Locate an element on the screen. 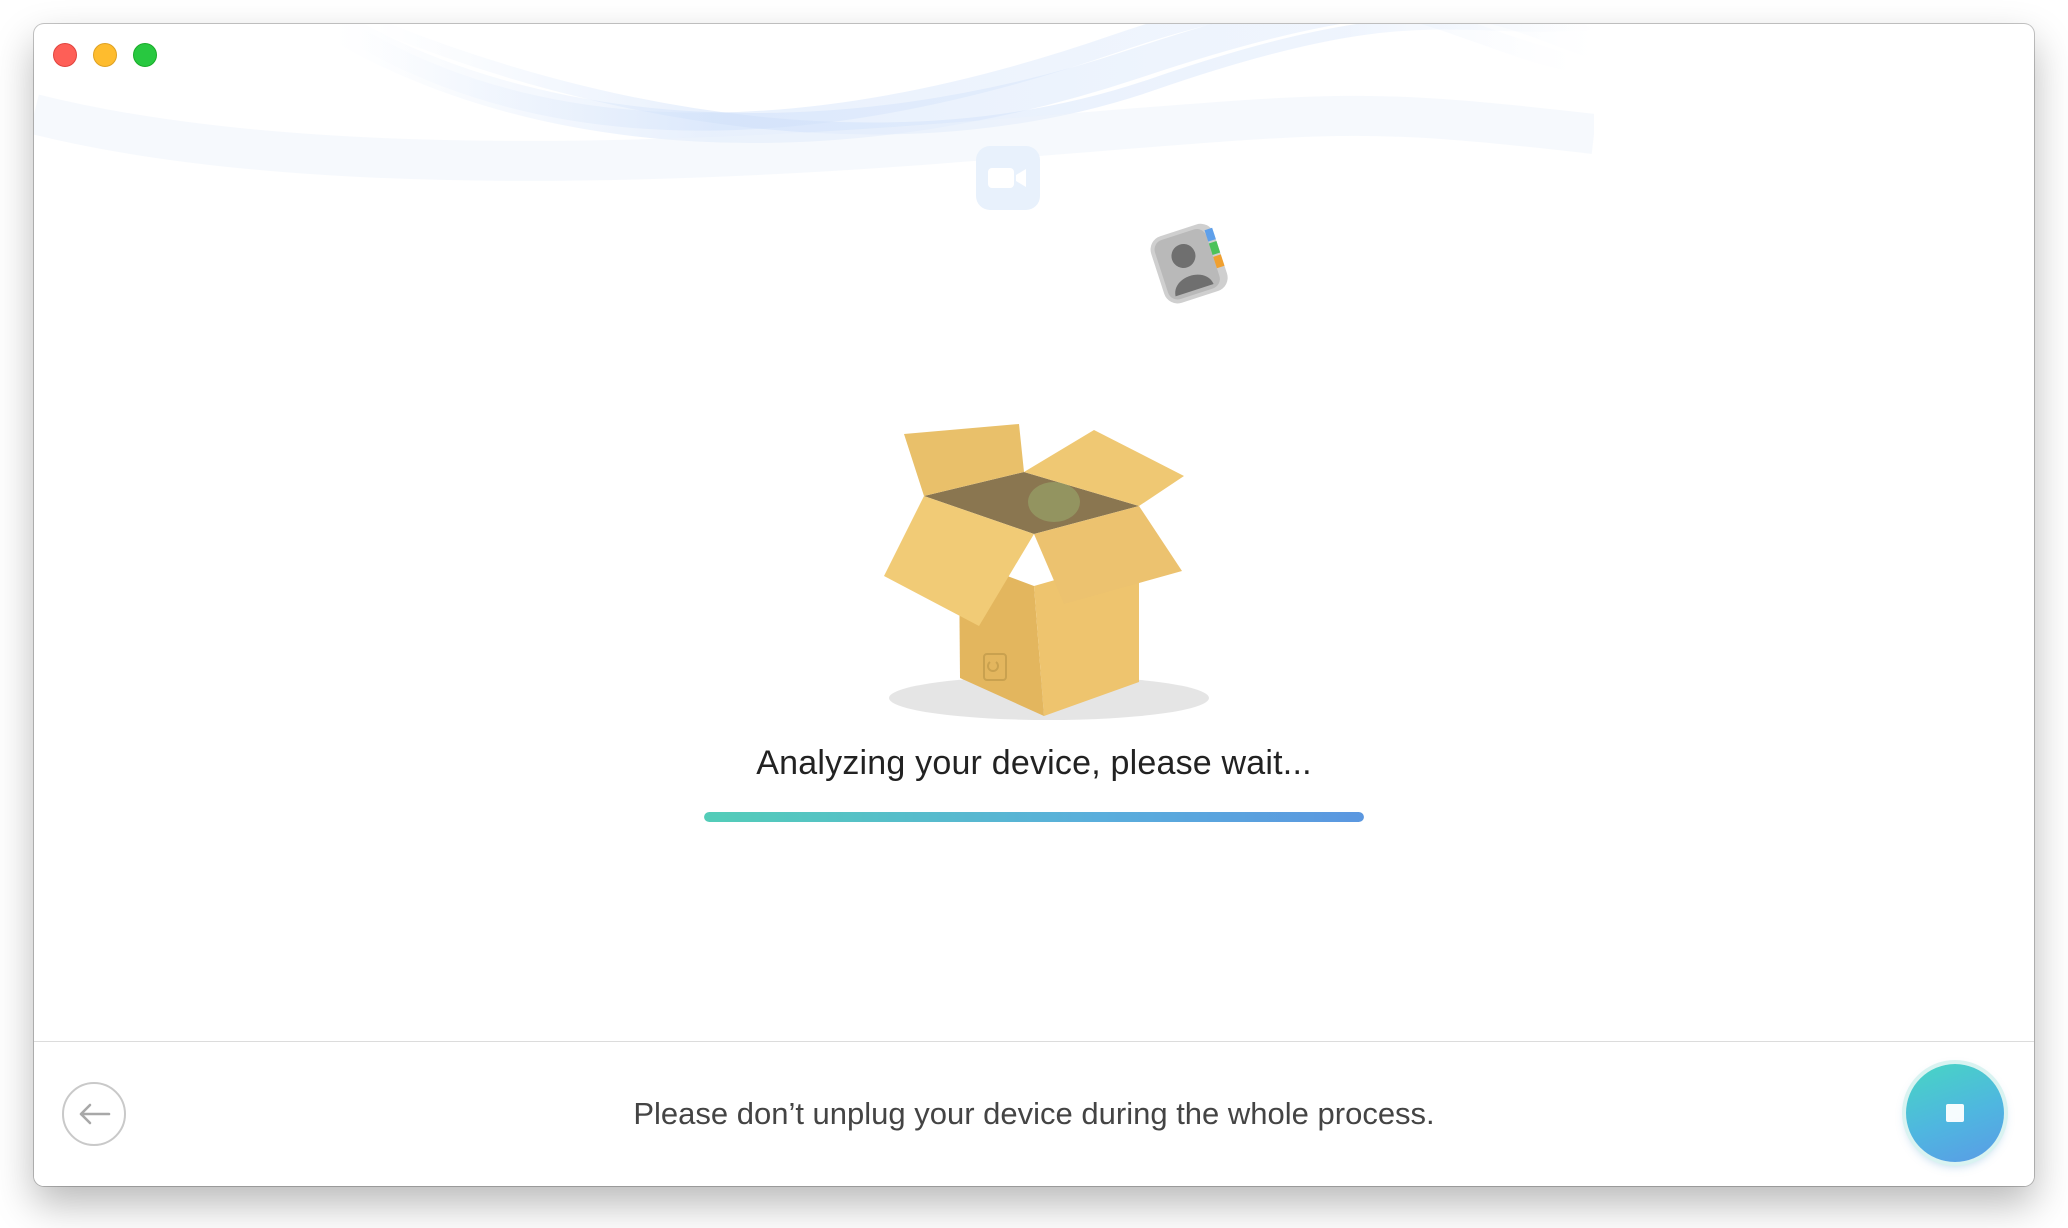  facetime-icon is located at coordinates (1008, 178).